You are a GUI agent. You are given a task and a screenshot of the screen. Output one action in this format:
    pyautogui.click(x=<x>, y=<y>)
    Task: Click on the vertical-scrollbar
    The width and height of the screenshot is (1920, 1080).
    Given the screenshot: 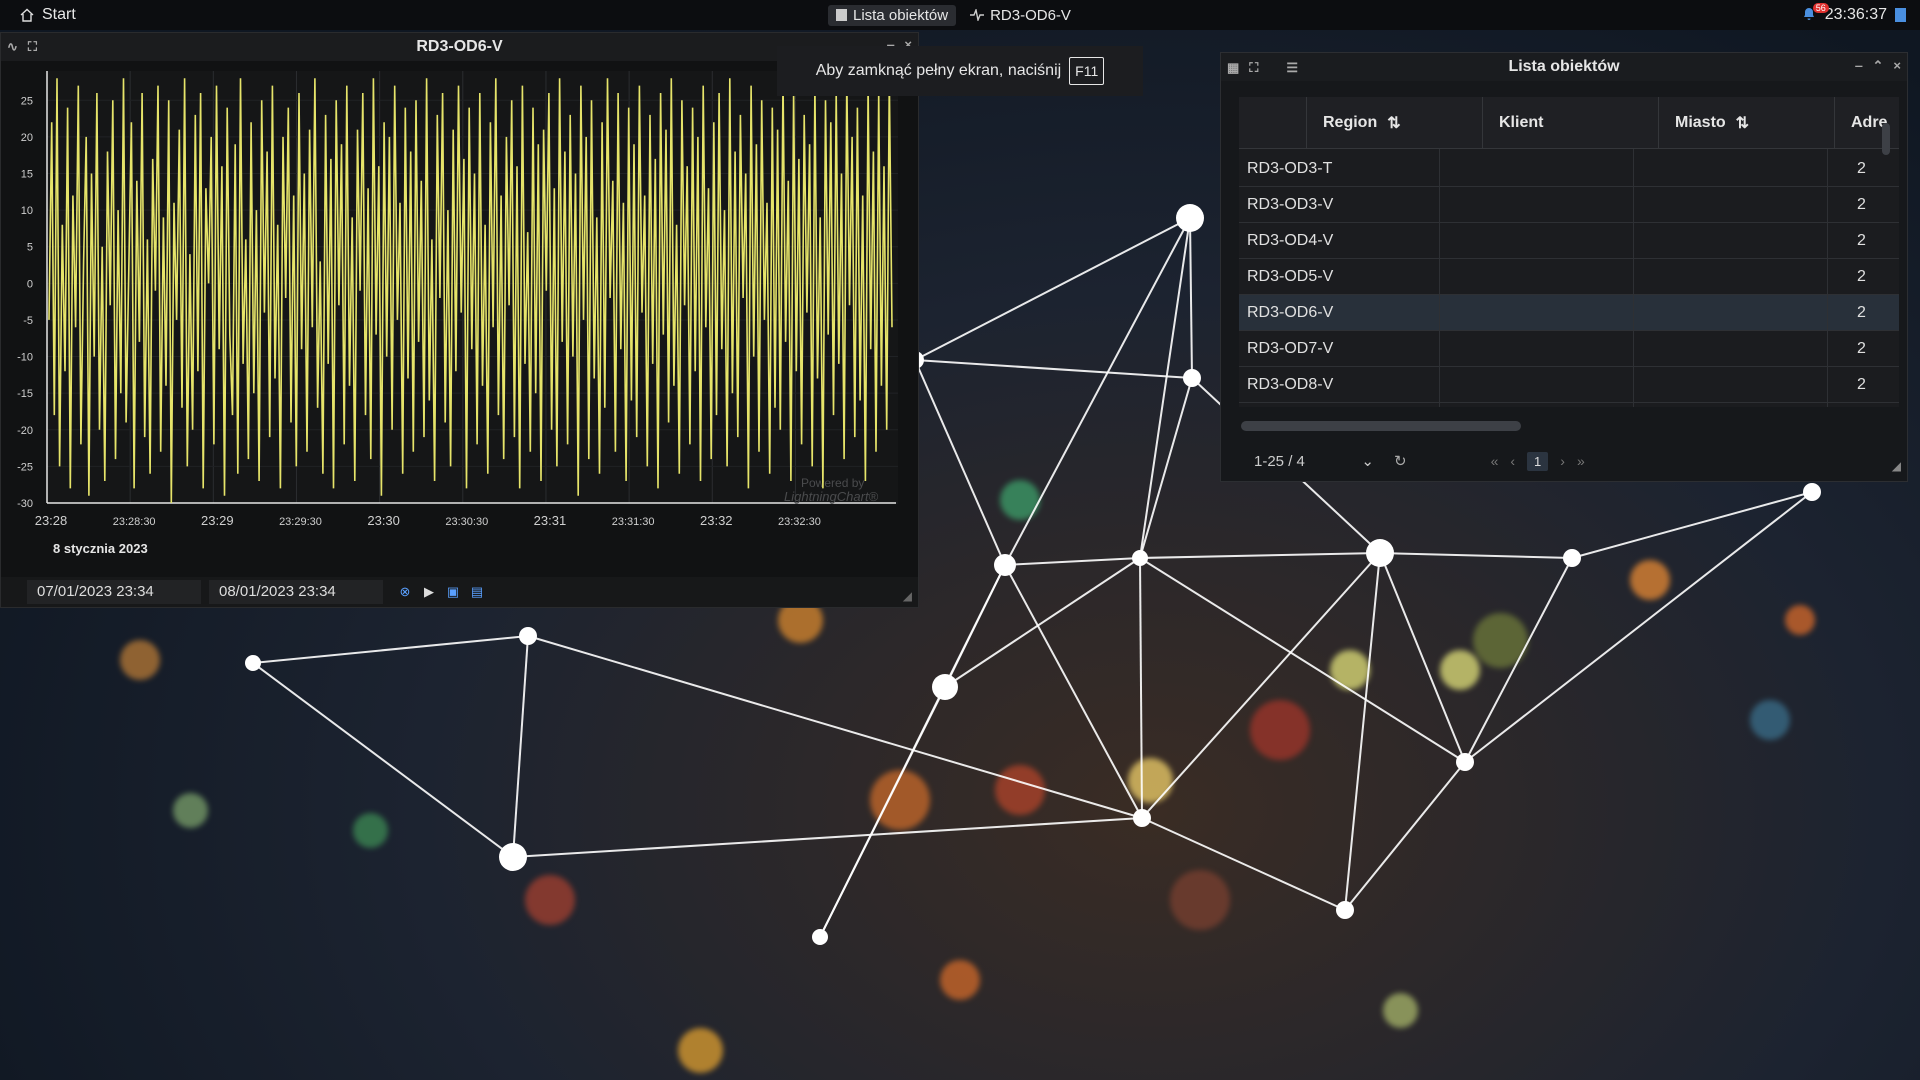 What is the action you would take?
    pyautogui.click(x=1886, y=139)
    